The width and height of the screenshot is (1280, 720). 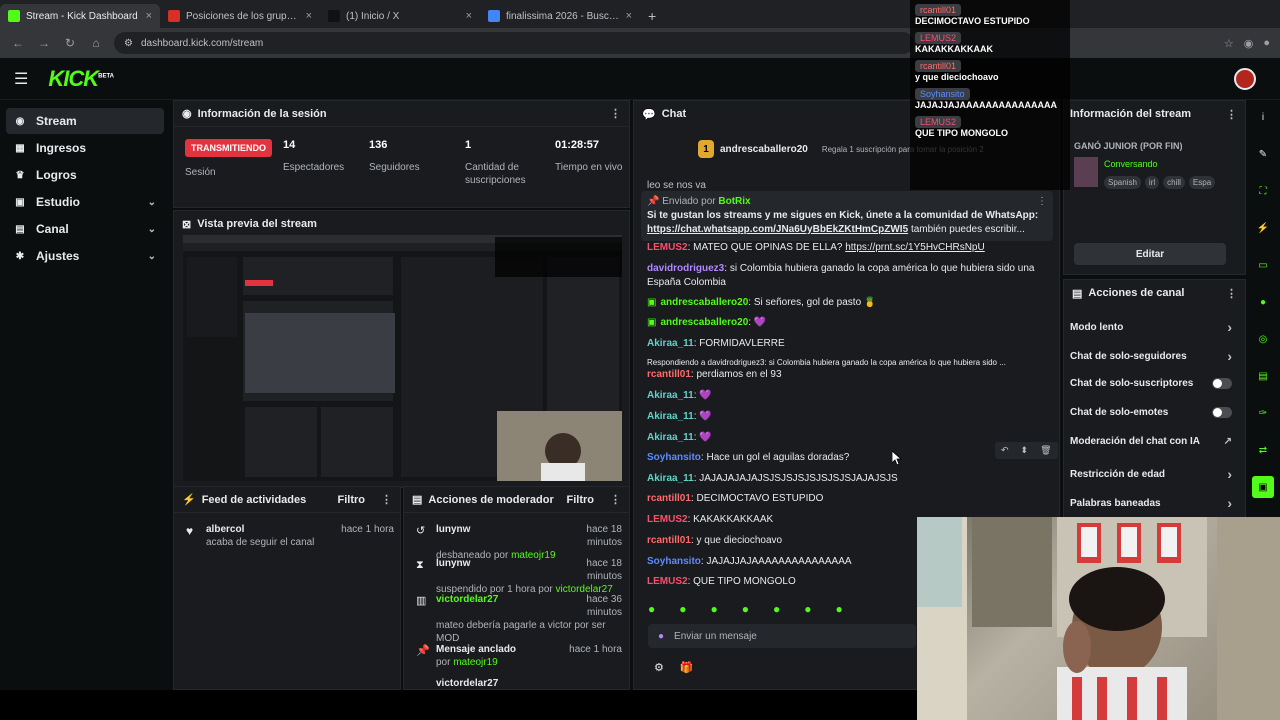 I want to click on chat-username: davidrodriguez3, so click(x=685, y=268).